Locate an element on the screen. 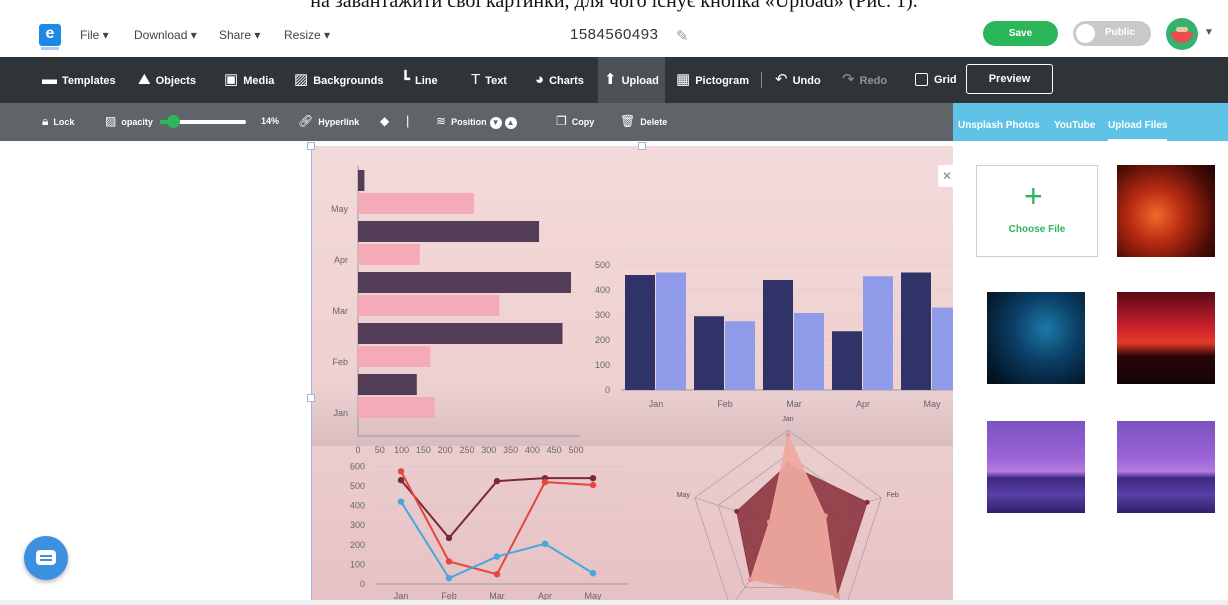  vbar-y-tick-label: 200 is located at coordinates (602, 340).